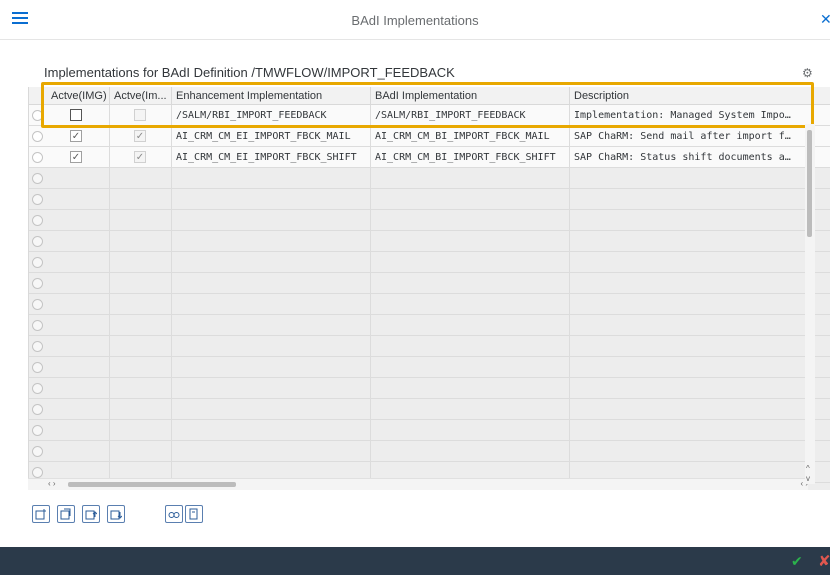 The height and width of the screenshot is (575, 830). Describe the element at coordinates (174, 514) in the screenshot. I see `find-icon` at that location.